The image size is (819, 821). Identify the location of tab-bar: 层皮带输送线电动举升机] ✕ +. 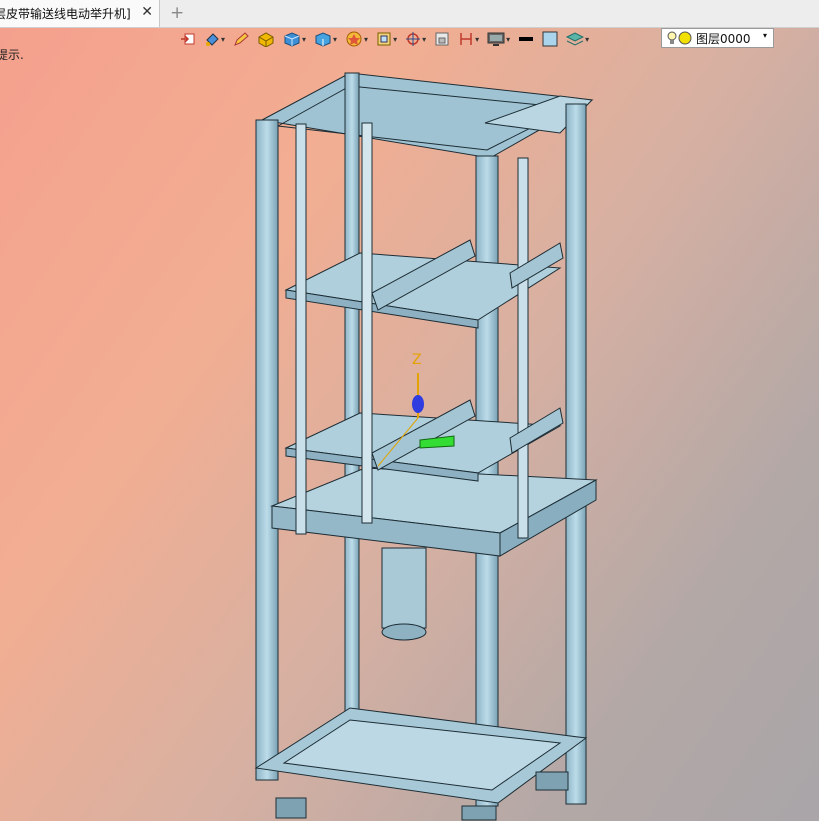
(409, 14).